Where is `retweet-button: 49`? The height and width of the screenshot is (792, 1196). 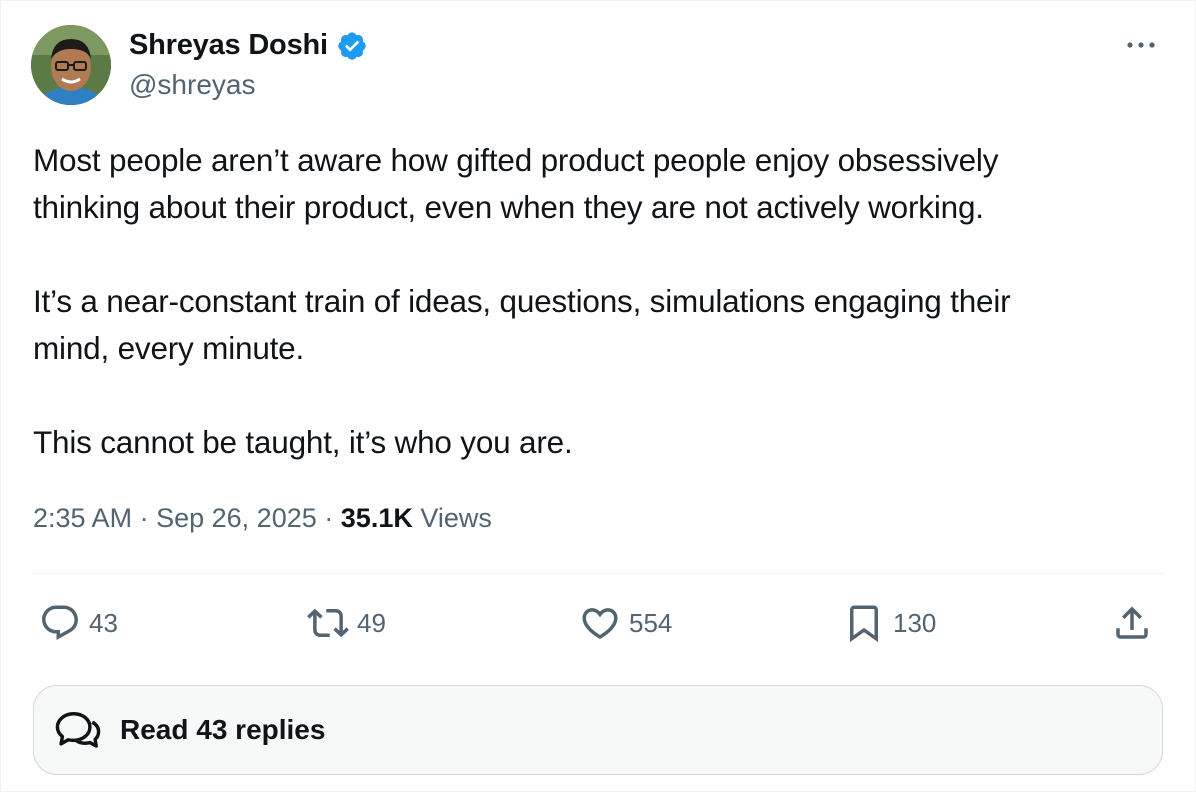 retweet-button: 49 is located at coordinates (346, 623).